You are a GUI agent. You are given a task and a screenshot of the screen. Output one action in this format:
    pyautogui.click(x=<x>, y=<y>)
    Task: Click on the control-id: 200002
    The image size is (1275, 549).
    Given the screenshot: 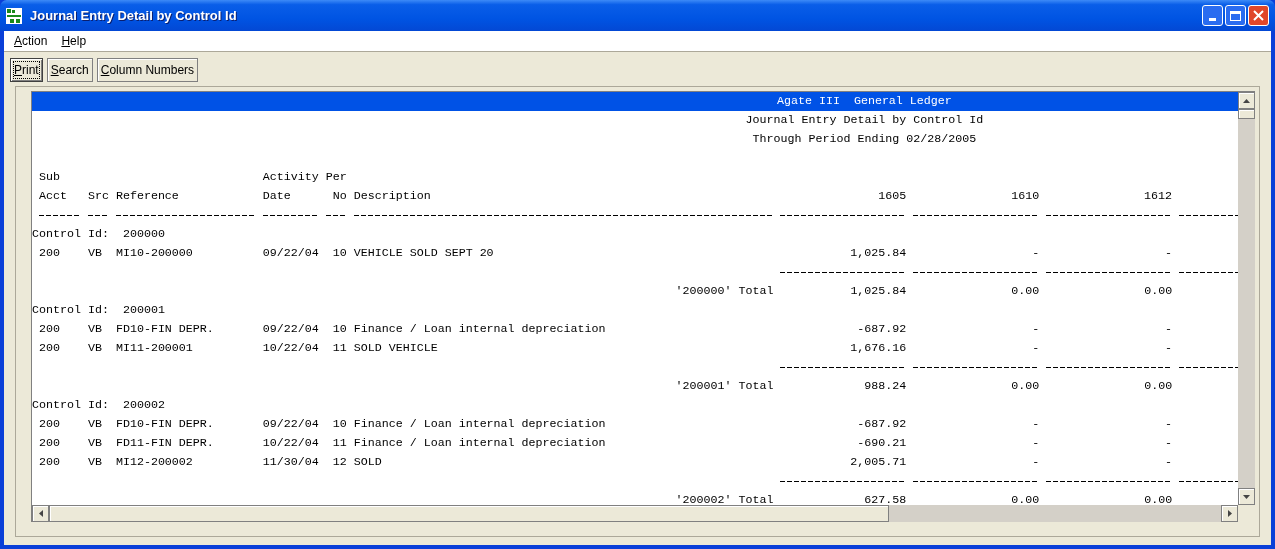 What is the action you would take?
    pyautogui.click(x=143, y=405)
    